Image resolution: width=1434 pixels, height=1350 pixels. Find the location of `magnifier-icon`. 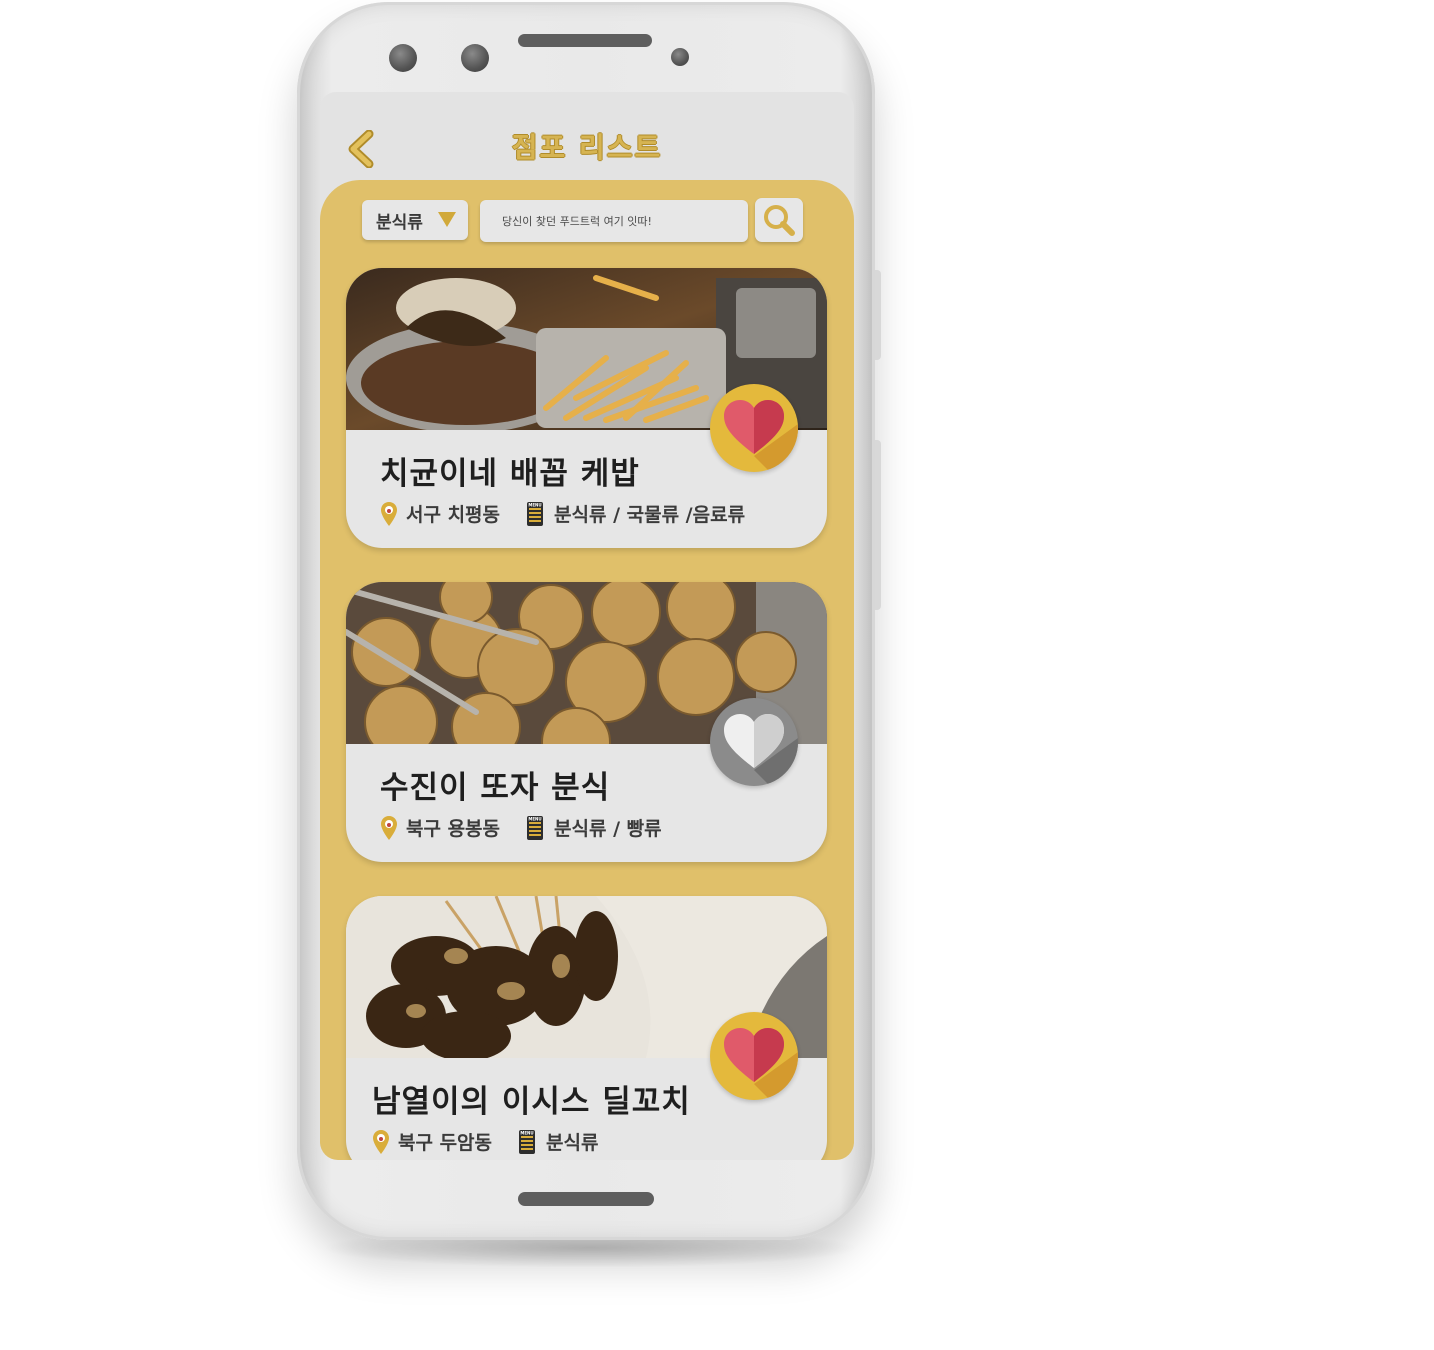

magnifier-icon is located at coordinates (779, 220).